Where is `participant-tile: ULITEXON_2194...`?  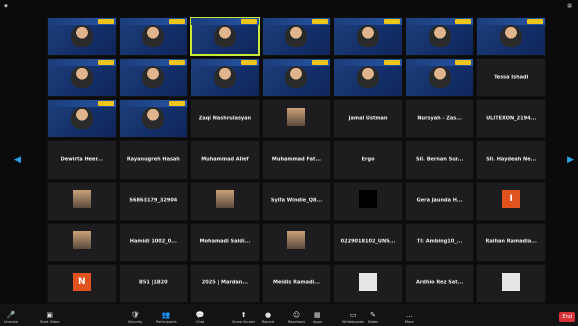
participant-tile: ULITEXON_2194... is located at coordinates (511, 119).